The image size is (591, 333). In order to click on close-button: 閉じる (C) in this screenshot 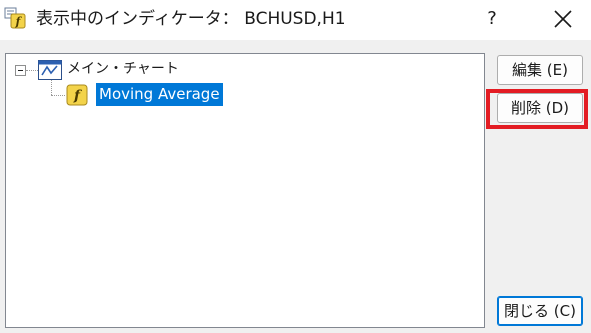, I will do `click(540, 311)`.